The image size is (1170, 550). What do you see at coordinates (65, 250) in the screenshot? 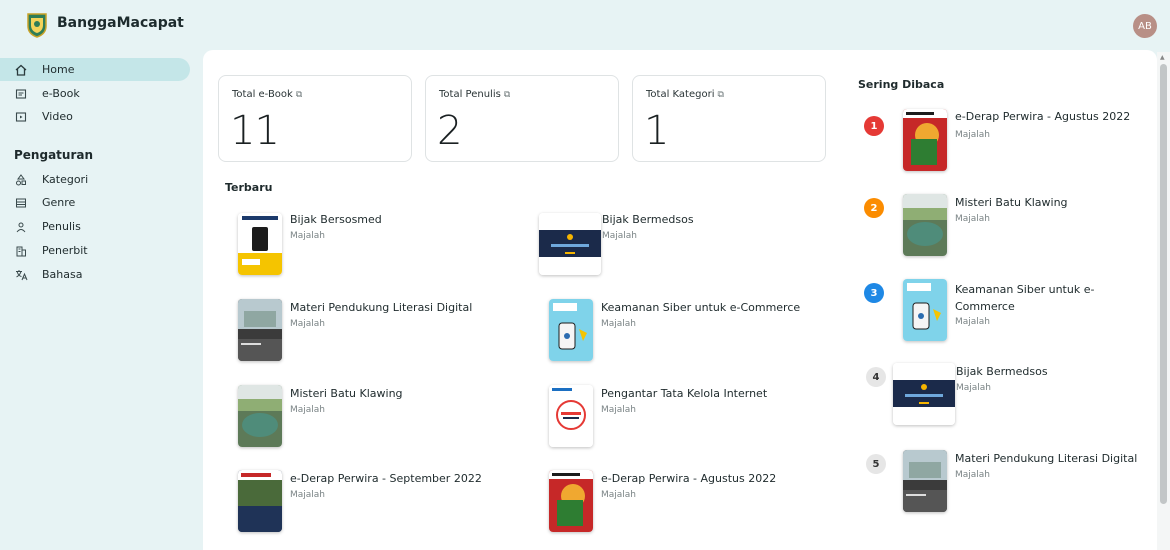
I see `sidebar-item-label: Penerbit` at bounding box center [65, 250].